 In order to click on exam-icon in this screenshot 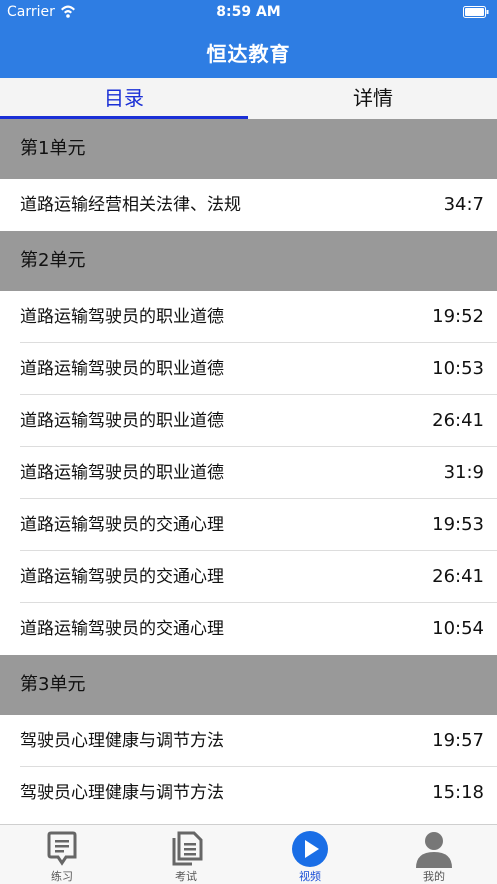, I will do `click(187, 848)`.